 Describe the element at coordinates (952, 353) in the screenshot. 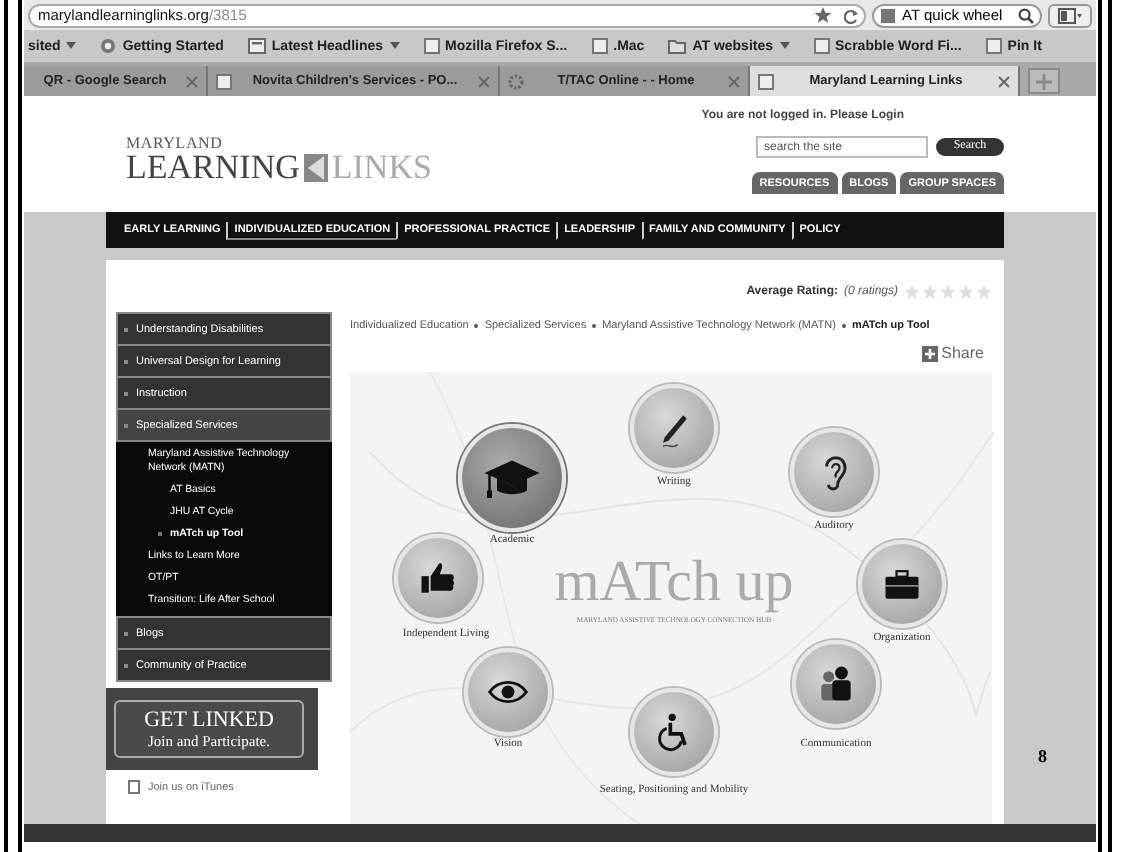

I see `share-button: Share` at that location.